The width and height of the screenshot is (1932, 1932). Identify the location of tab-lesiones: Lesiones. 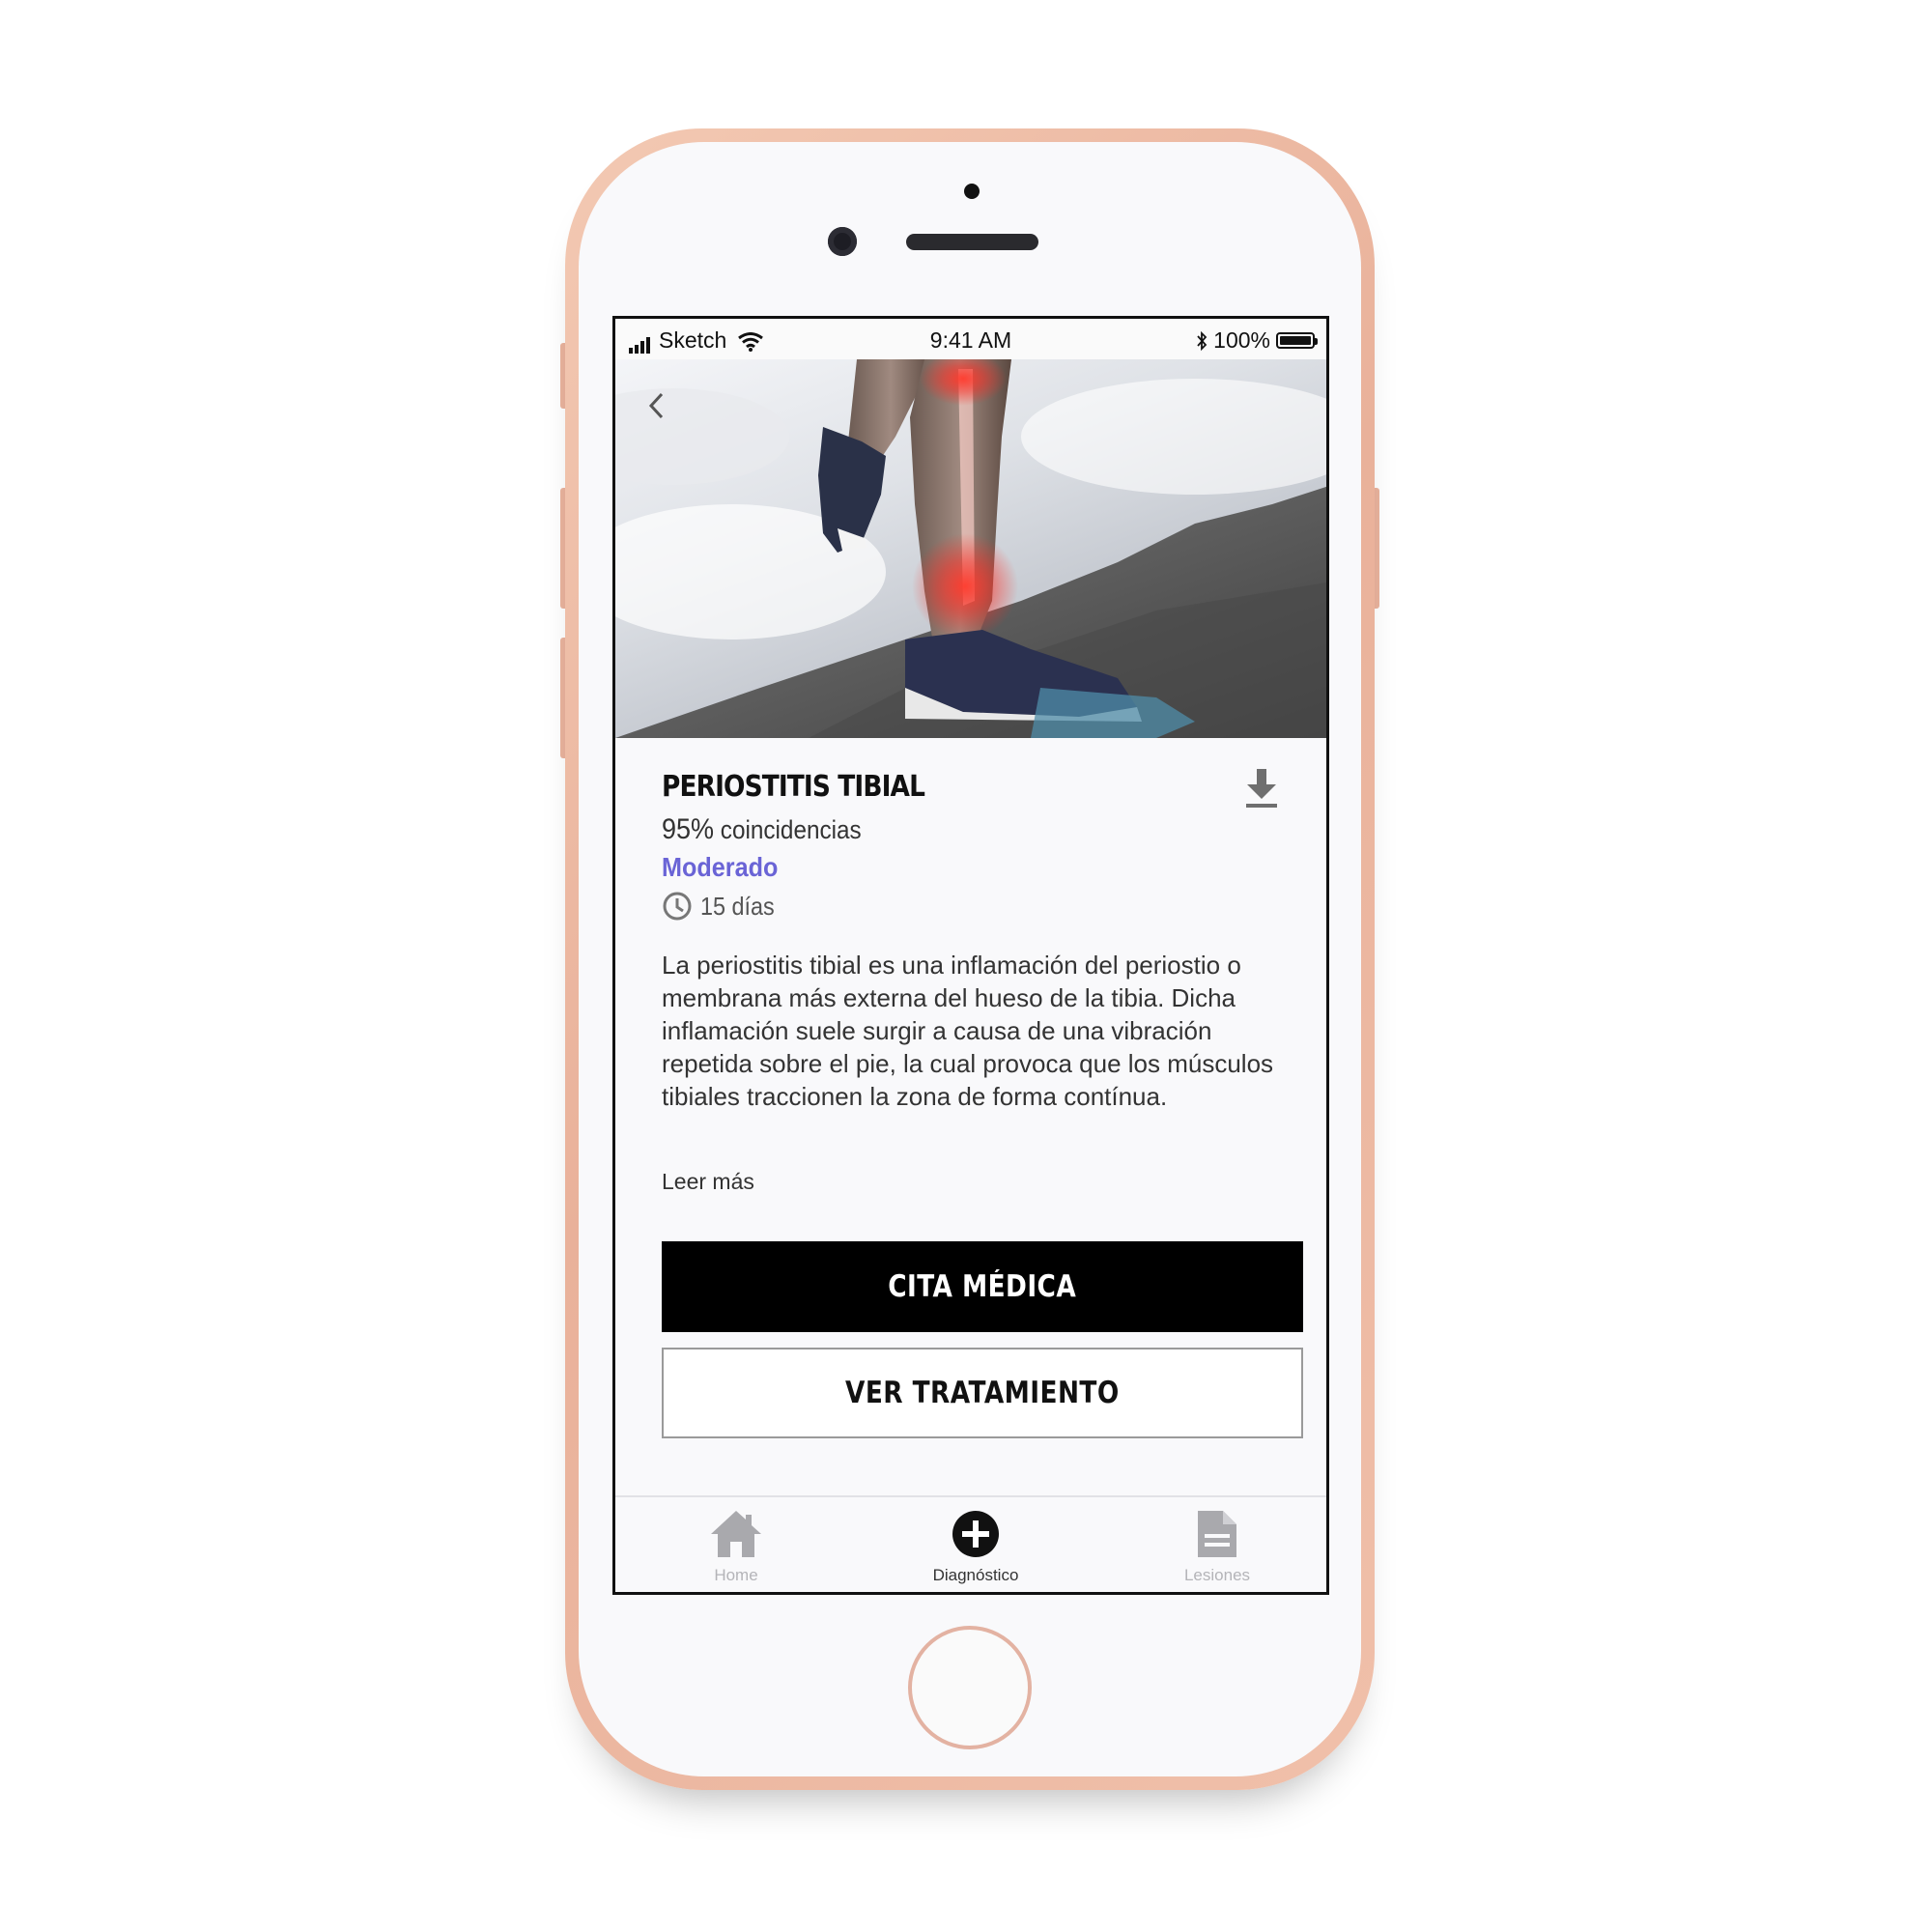
(1217, 1547).